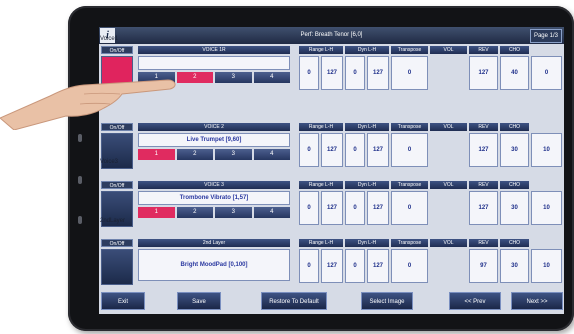 Image resolution: width=574 pixels, height=334 pixels. What do you see at coordinates (214, 50) in the screenshot?
I see `voice-header: VOICE 1R` at bounding box center [214, 50].